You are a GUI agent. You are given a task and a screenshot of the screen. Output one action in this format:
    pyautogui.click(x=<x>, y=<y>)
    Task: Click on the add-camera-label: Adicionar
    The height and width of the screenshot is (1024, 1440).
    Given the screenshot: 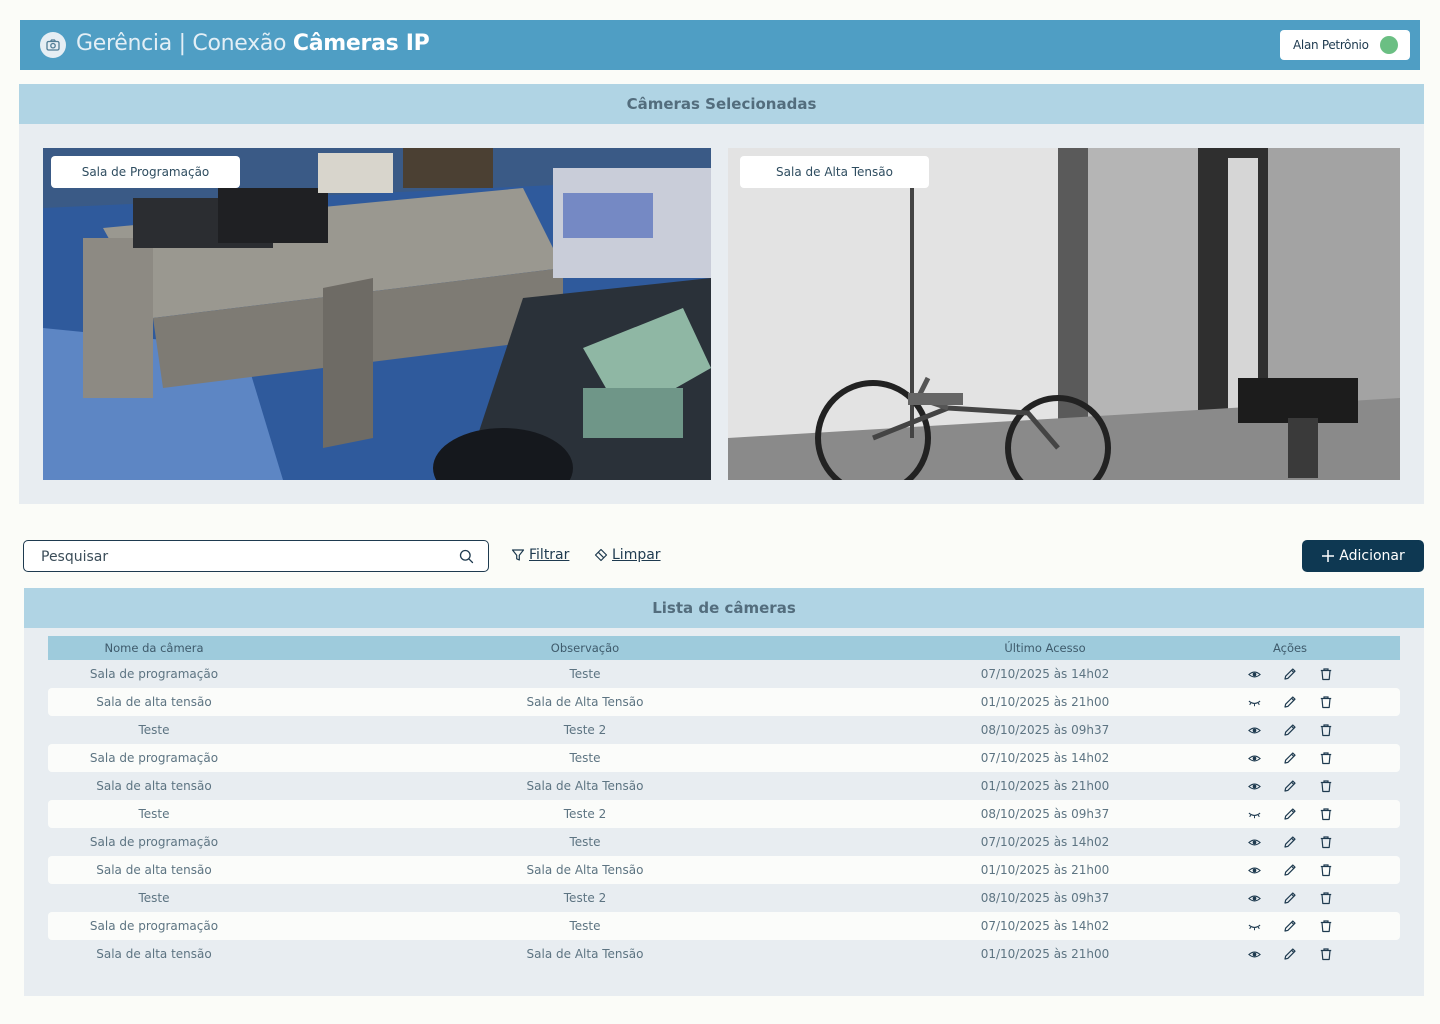 What is the action you would take?
    pyautogui.click(x=1372, y=556)
    